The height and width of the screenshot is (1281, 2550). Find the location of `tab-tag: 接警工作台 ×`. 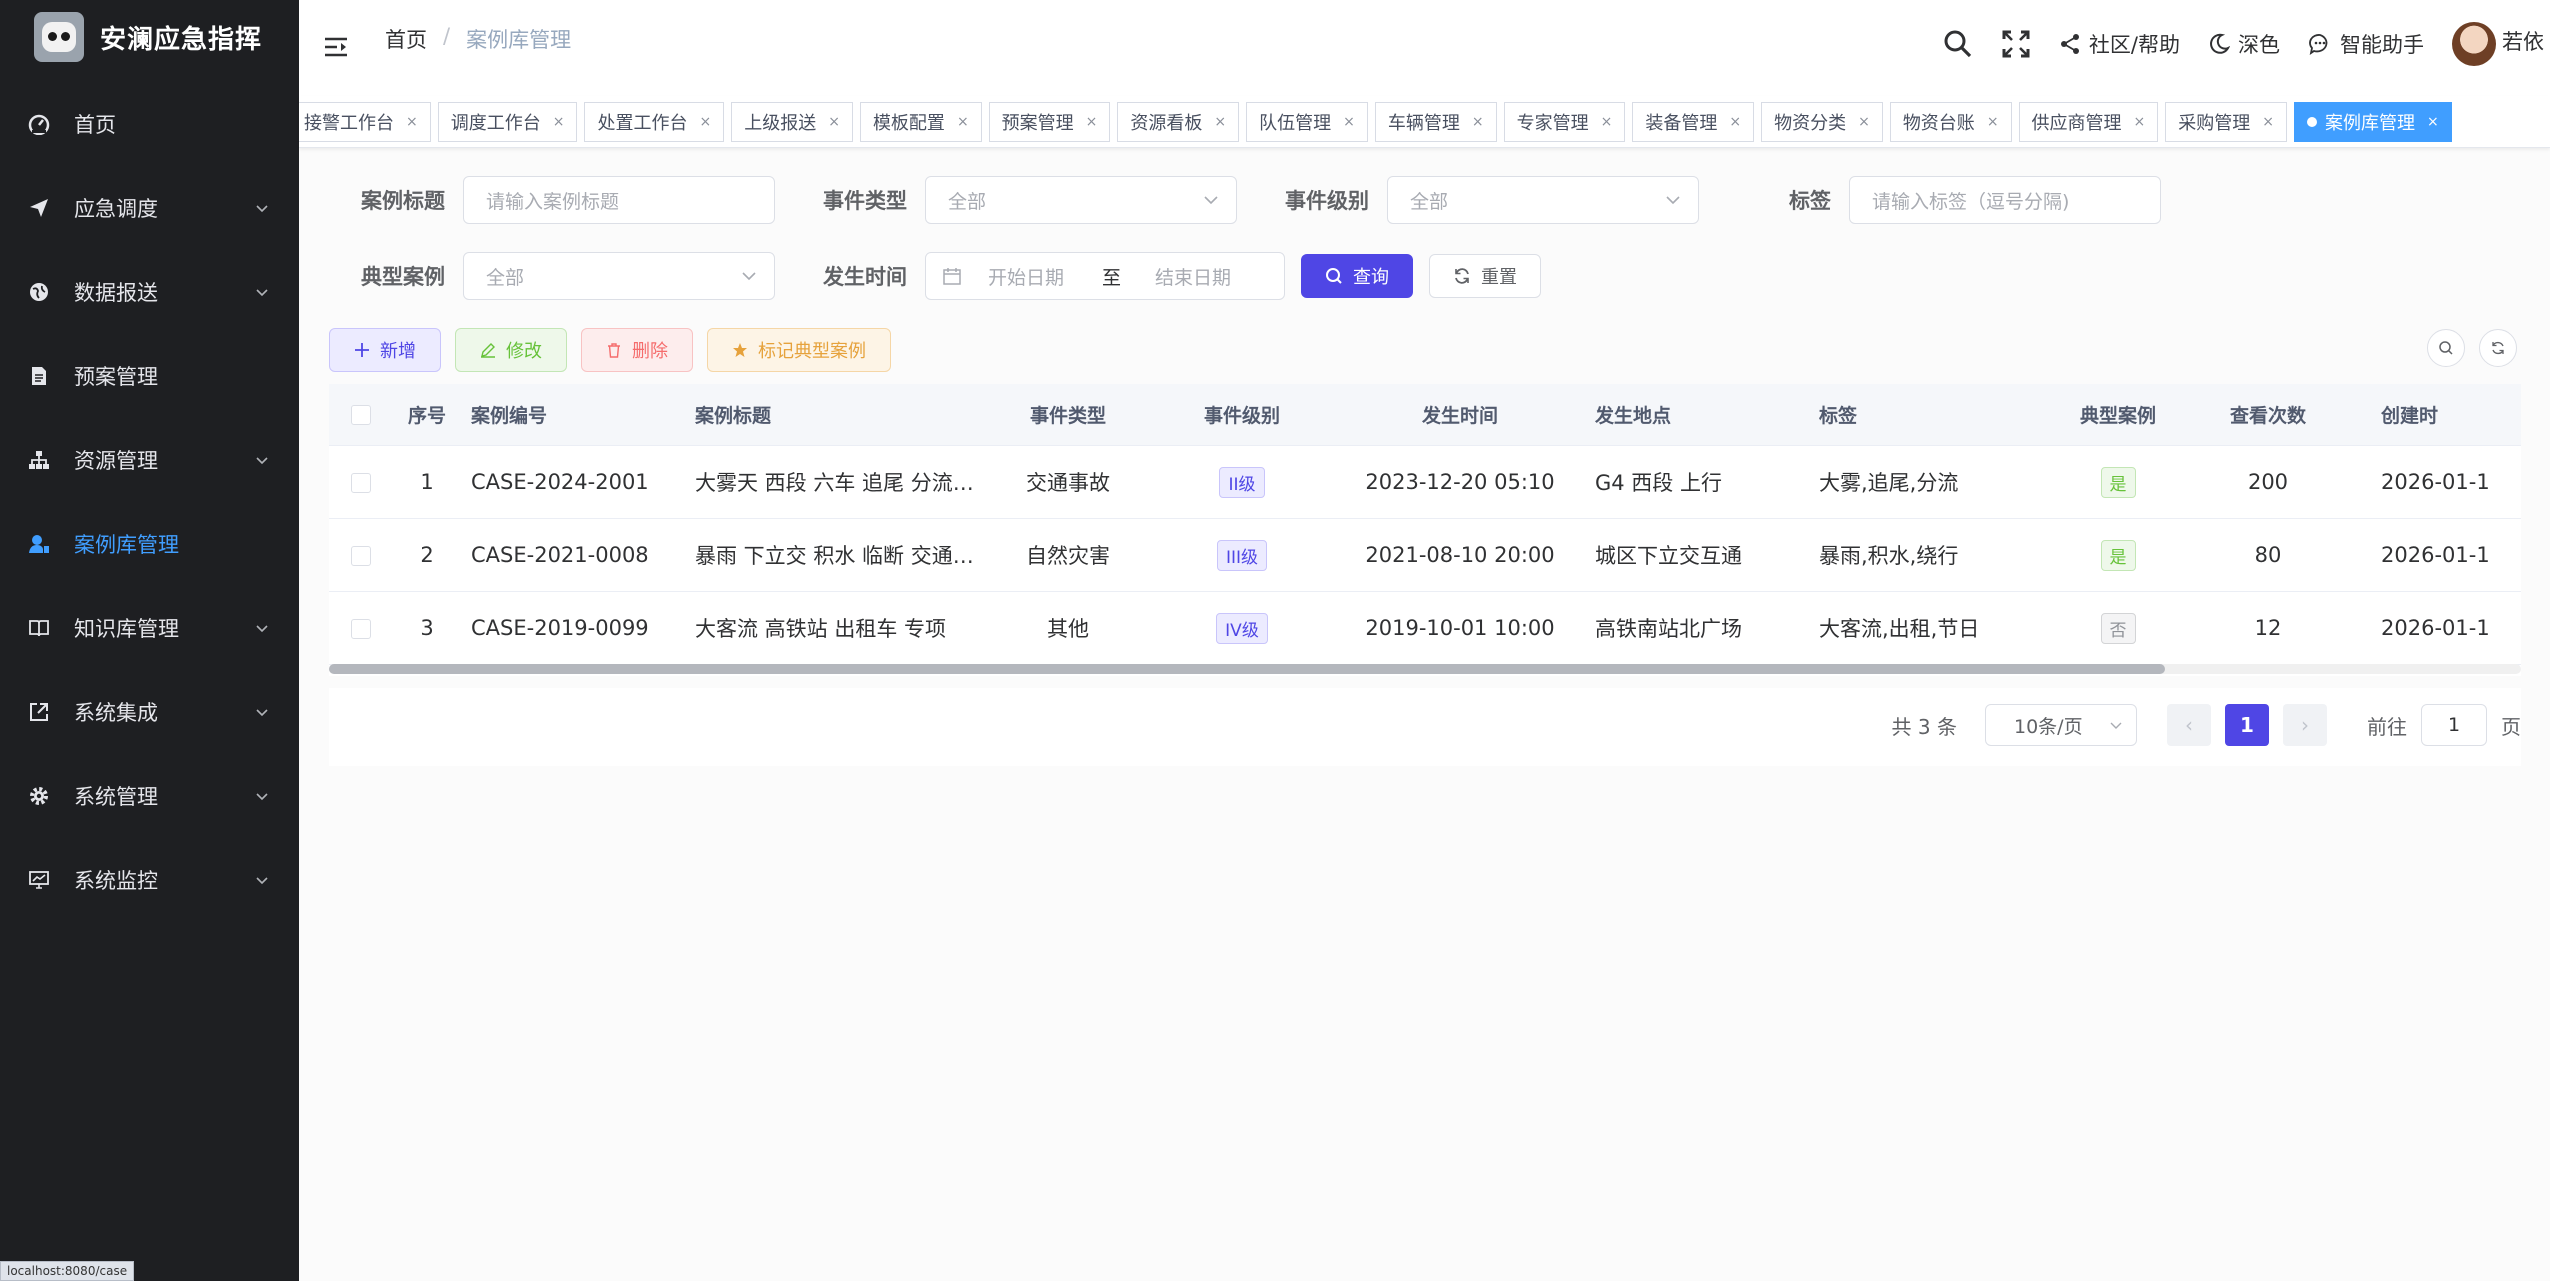

tab-tag: 接警工作台 × is located at coordinates (365, 122).